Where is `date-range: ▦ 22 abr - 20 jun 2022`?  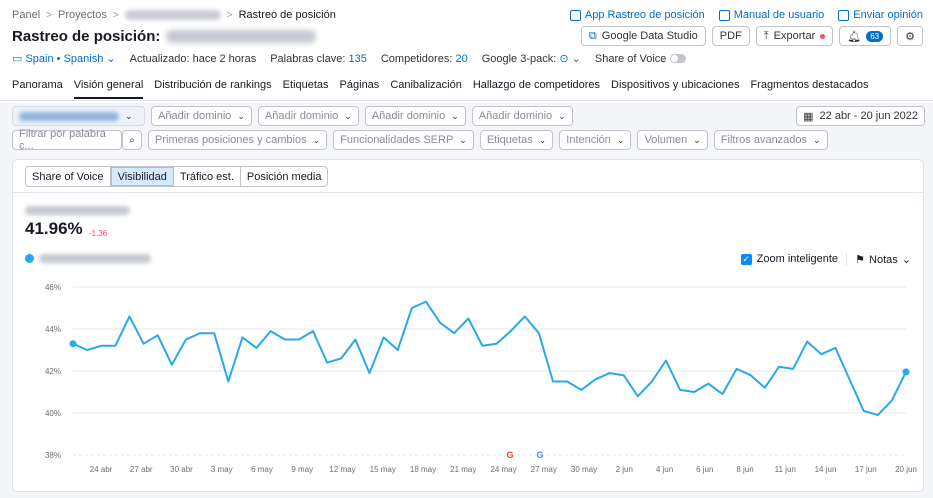 date-range: ▦ 22 abr - 20 jun 2022 is located at coordinates (860, 116).